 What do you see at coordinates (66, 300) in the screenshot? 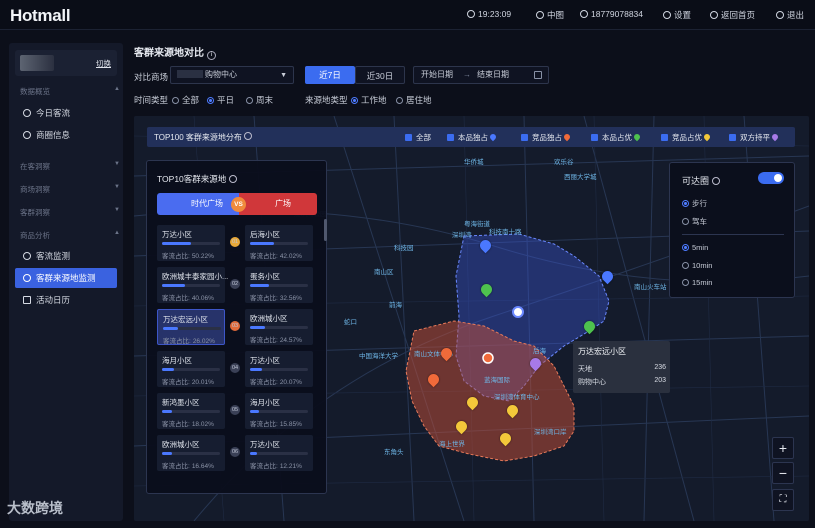
I see `sidebar-item-event-calendar: 活动日历` at bounding box center [66, 300].